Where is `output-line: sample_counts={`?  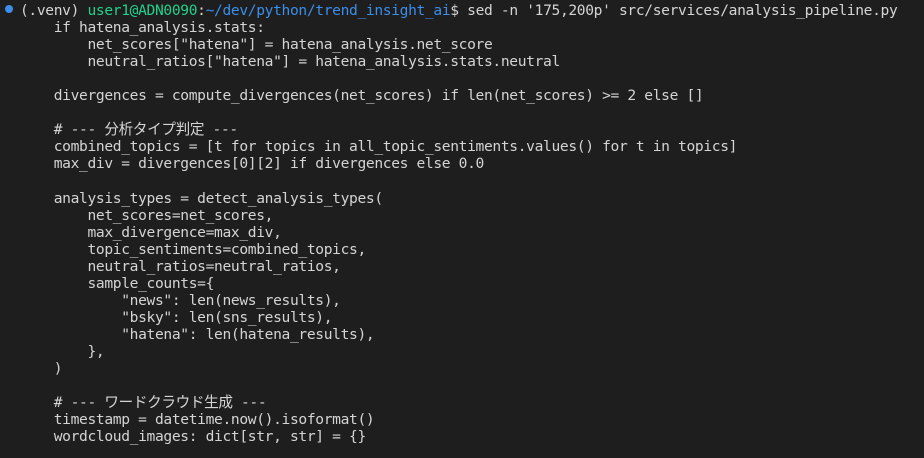 output-line: sample_counts={ is located at coordinates (117, 283).